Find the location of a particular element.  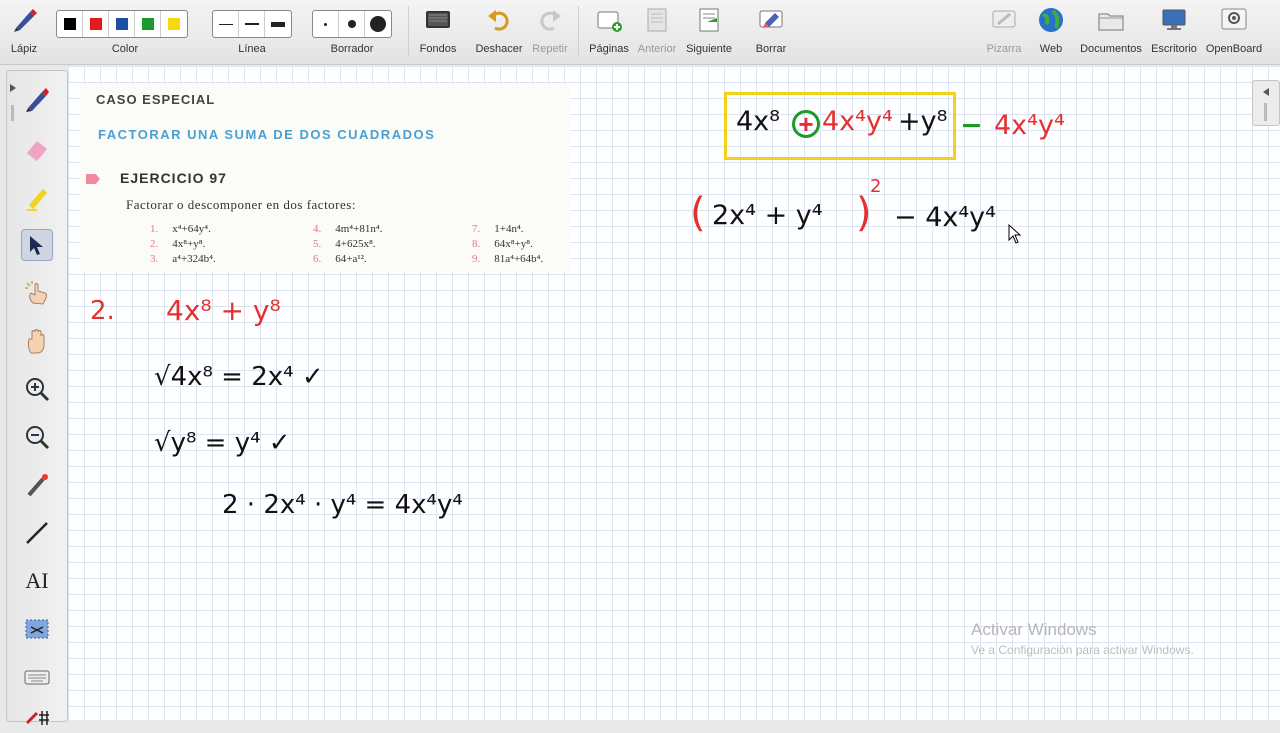

openboard-settings-icon is located at coordinates (1234, 20).